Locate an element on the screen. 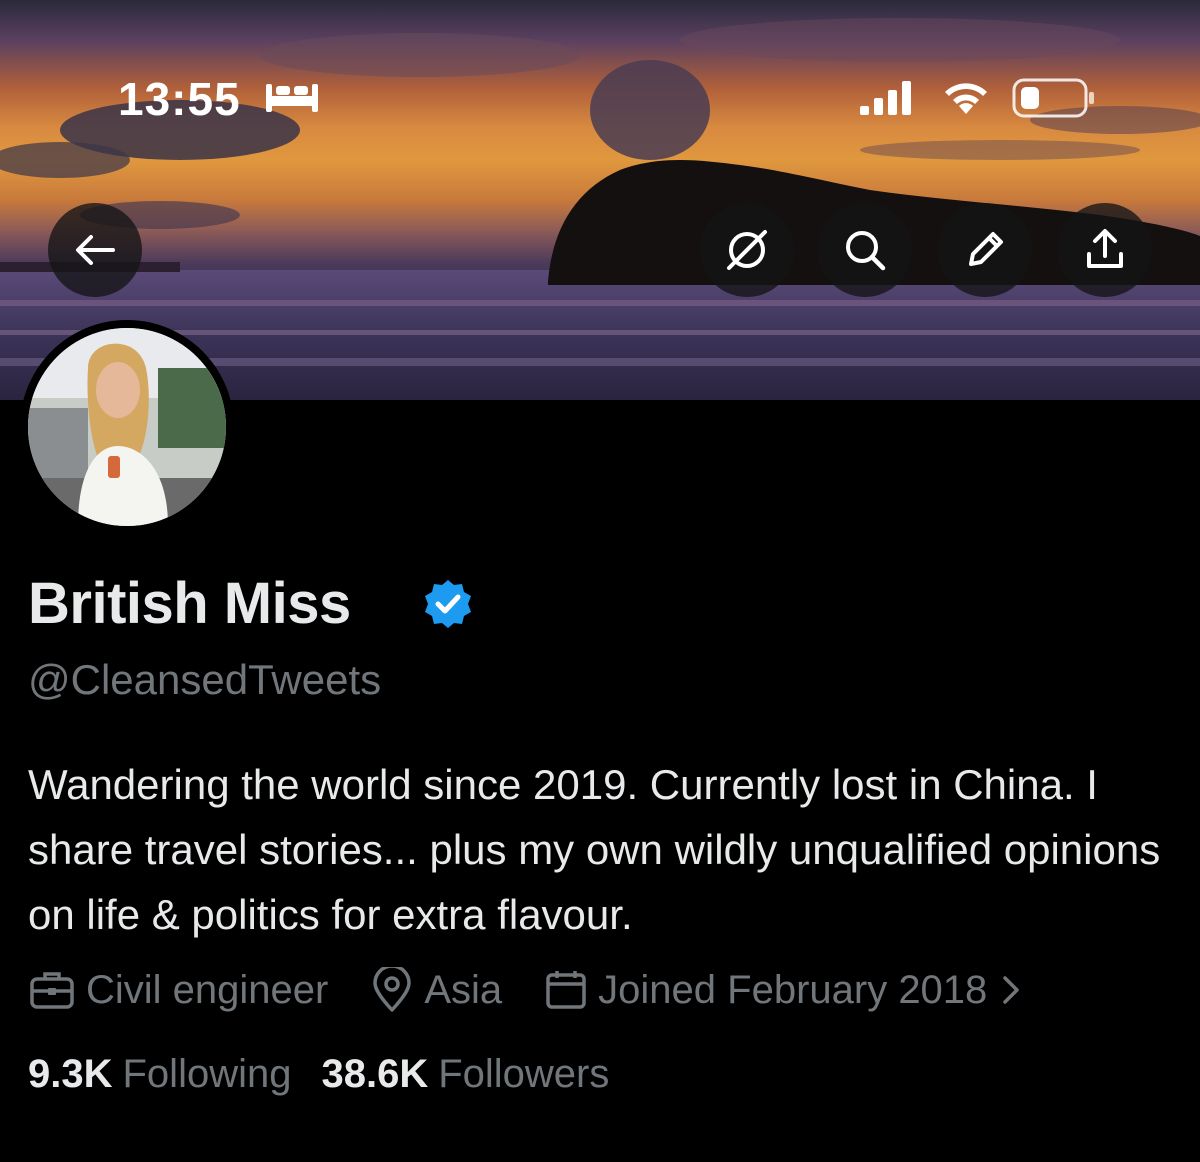 The width and height of the screenshot is (1200, 1162). location-text: Asia is located at coordinates (463, 989).